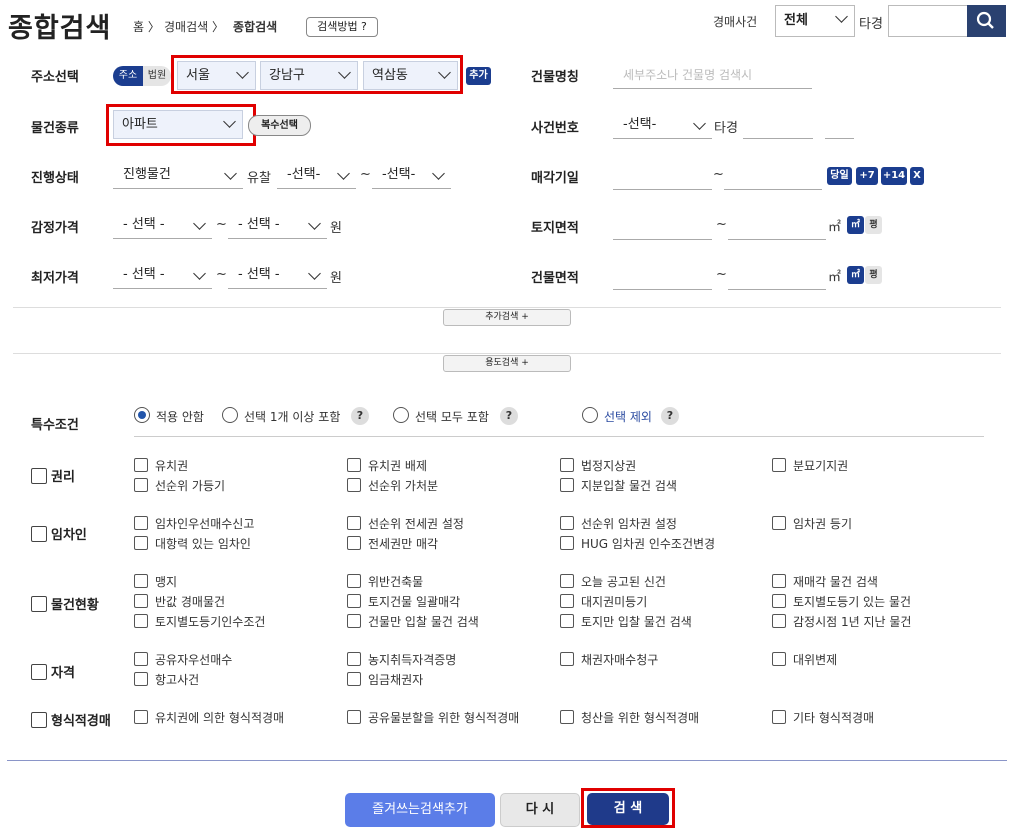  Describe the element at coordinates (917, 176) in the screenshot. I see `date-clear-button: X` at that location.